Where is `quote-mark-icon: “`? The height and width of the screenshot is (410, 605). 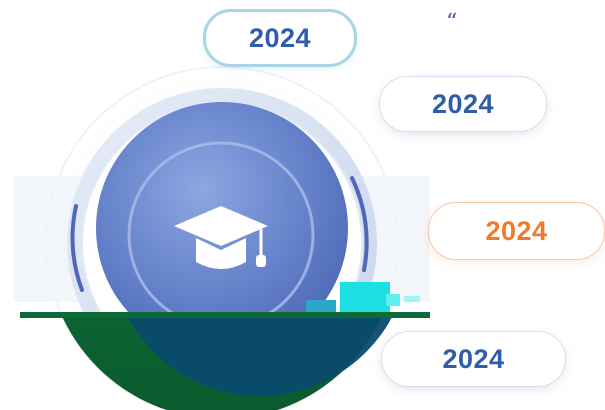
quote-mark-icon: “ is located at coordinates (452, 22).